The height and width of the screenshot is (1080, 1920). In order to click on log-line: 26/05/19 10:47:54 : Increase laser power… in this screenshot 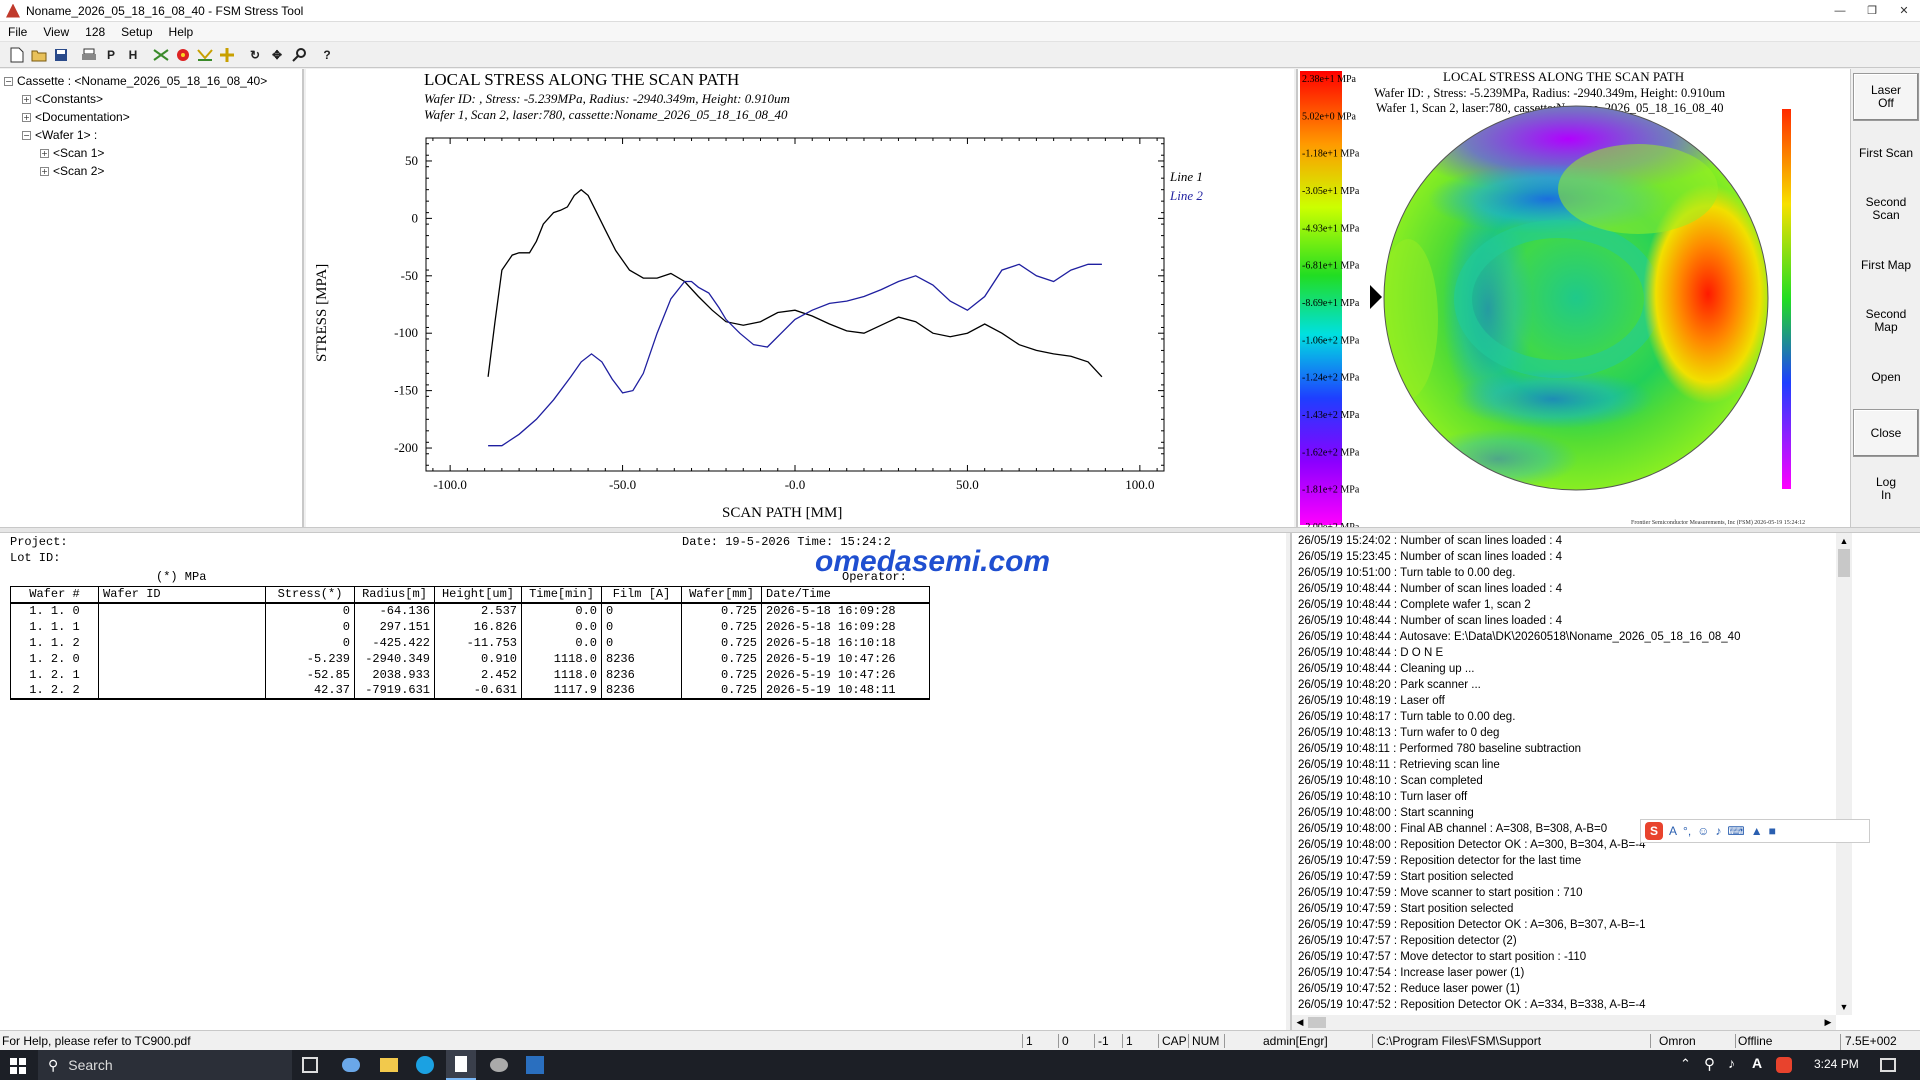, I will do `click(1564, 973)`.